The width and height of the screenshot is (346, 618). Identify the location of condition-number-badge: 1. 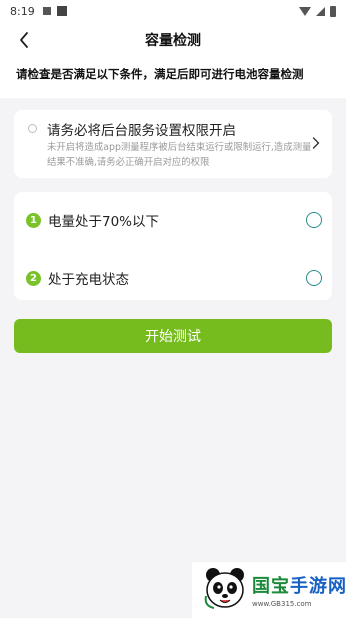
(33, 220).